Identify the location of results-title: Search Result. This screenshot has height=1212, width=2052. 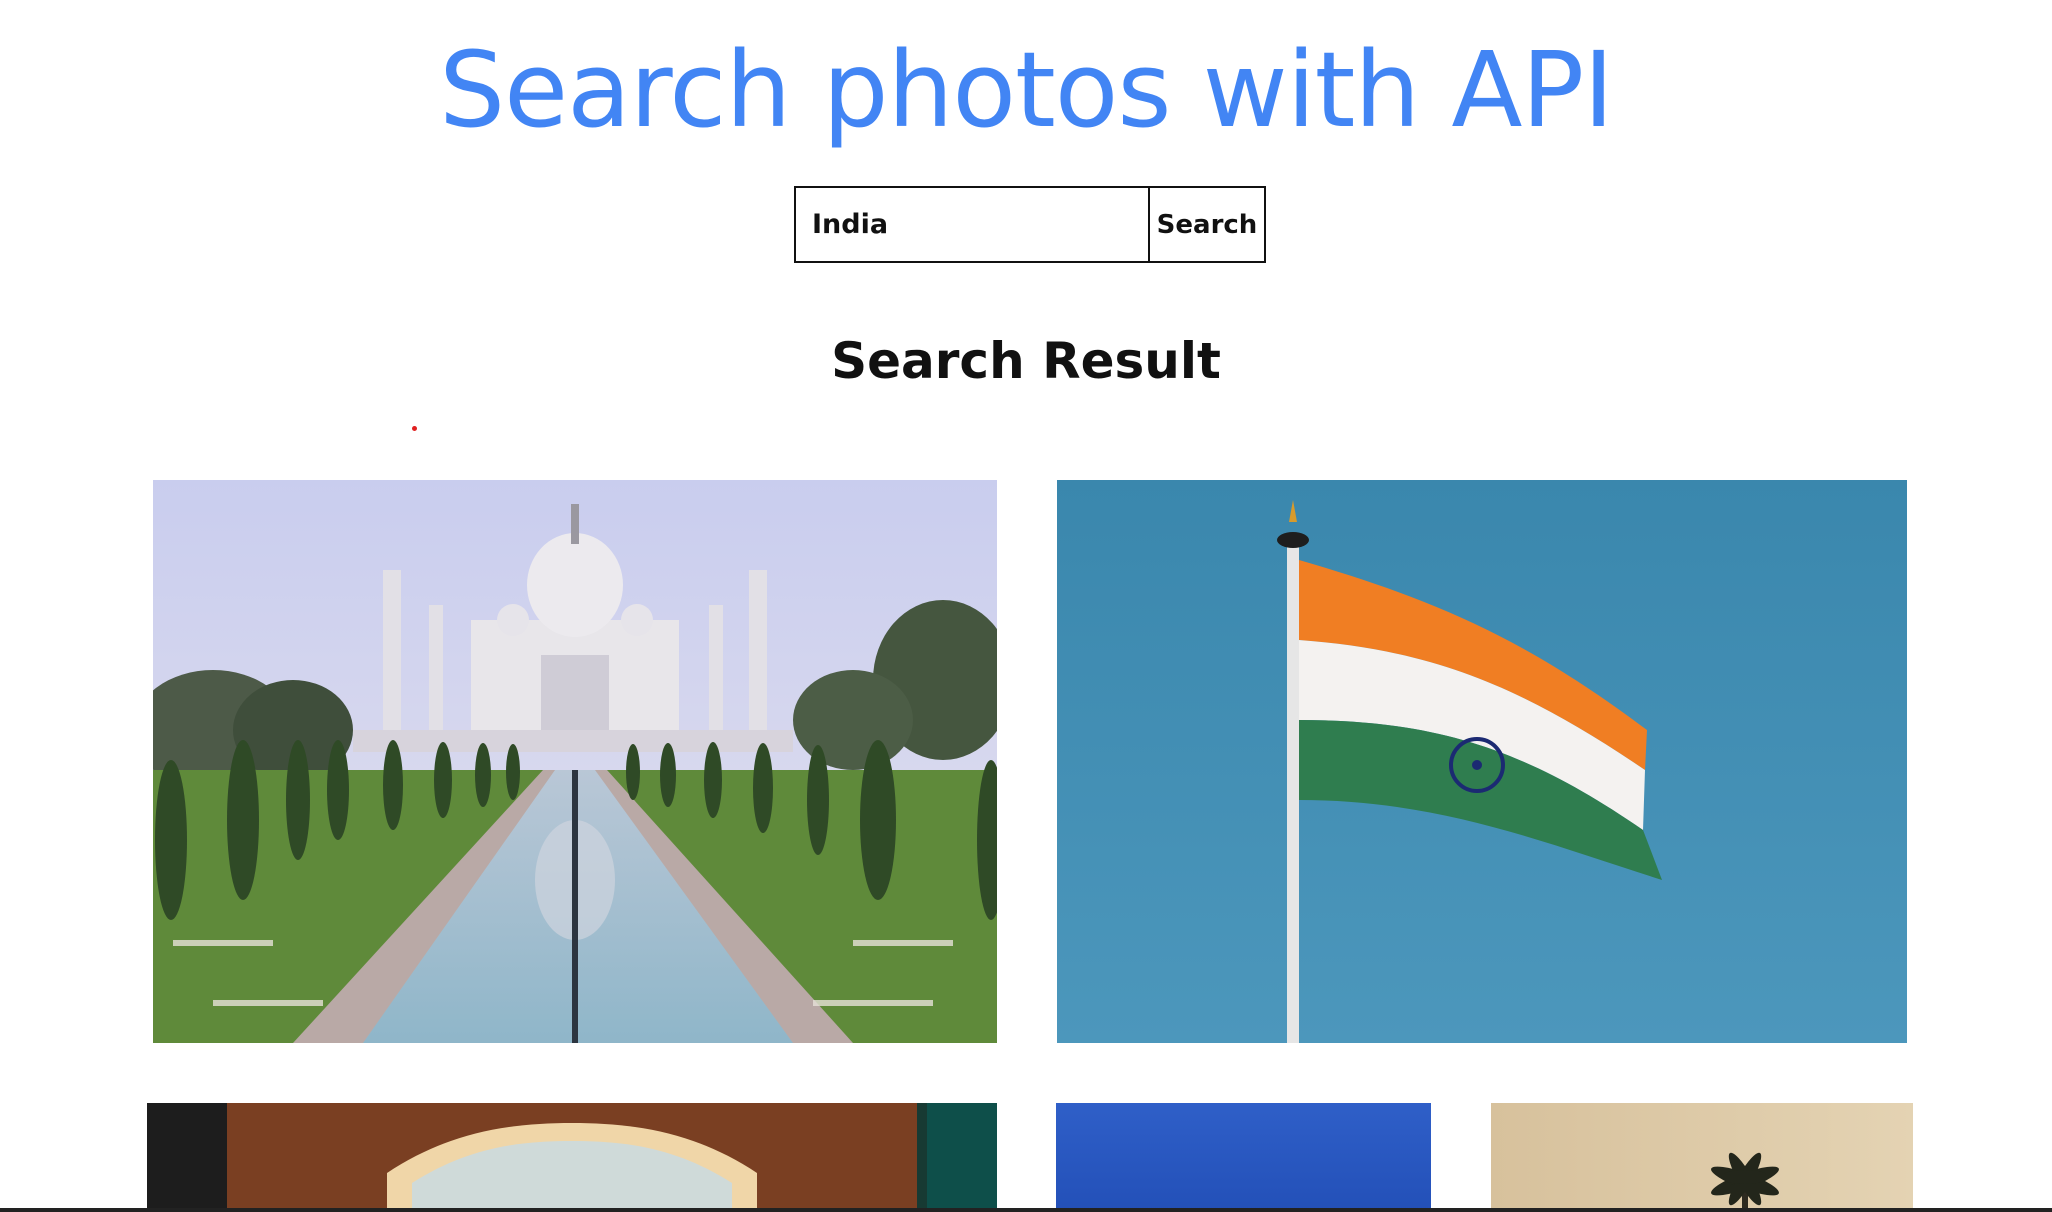
(1026, 361).